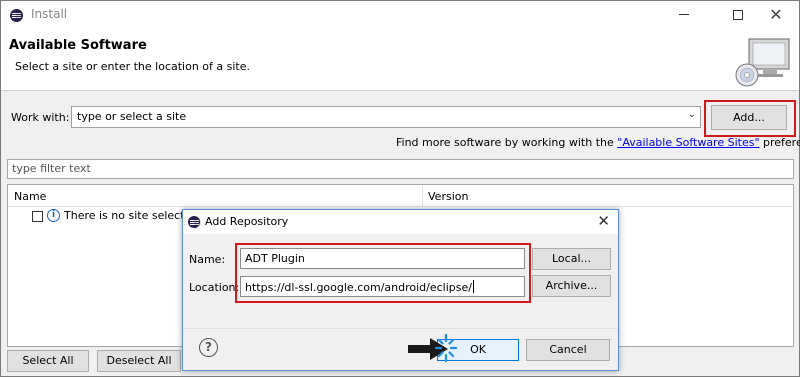 The image size is (800, 377). What do you see at coordinates (386, 117) in the screenshot?
I see `site-combo: type or select a site ⌄` at bounding box center [386, 117].